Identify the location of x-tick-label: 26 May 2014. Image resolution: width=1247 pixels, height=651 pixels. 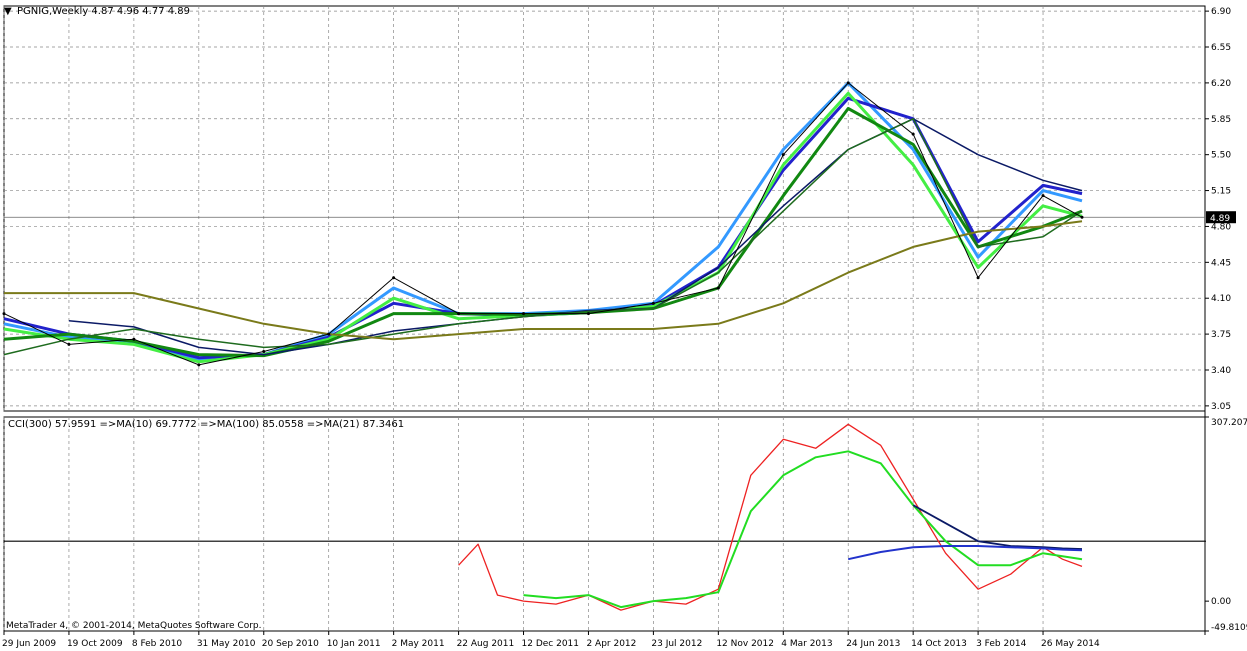
(1070, 644).